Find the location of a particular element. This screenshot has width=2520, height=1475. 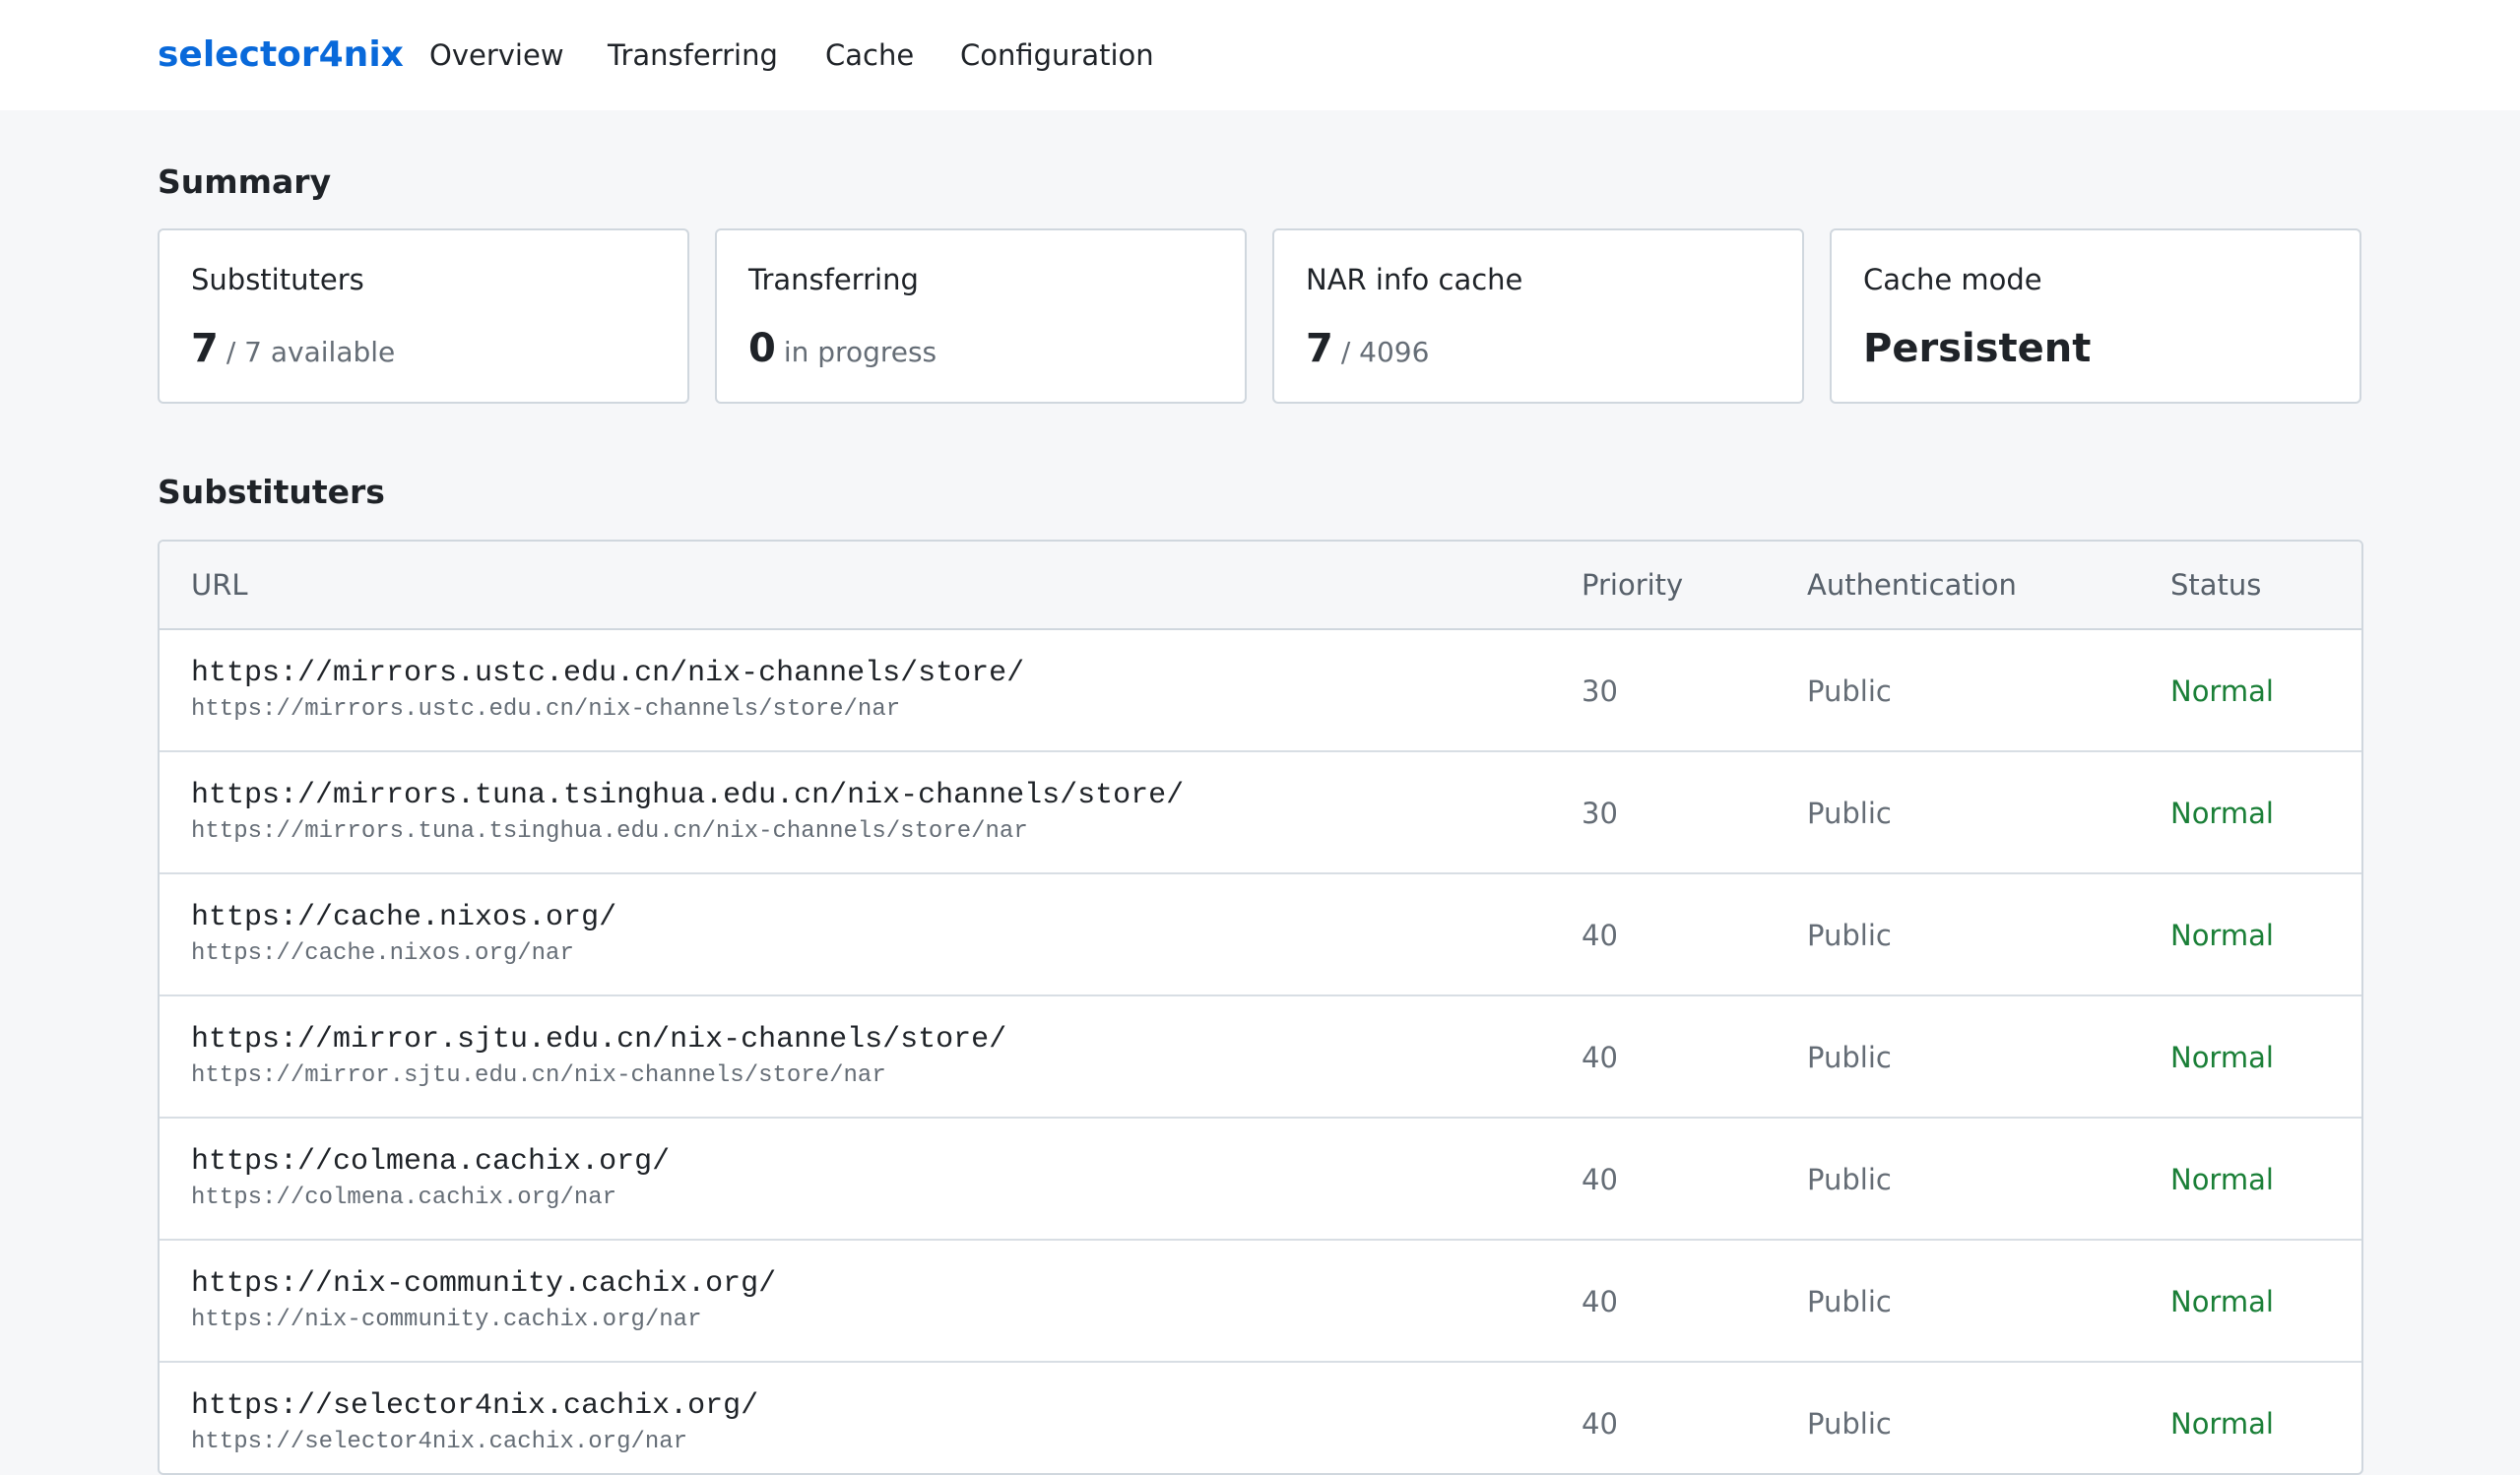

card-number: Persistent is located at coordinates (1977, 348).